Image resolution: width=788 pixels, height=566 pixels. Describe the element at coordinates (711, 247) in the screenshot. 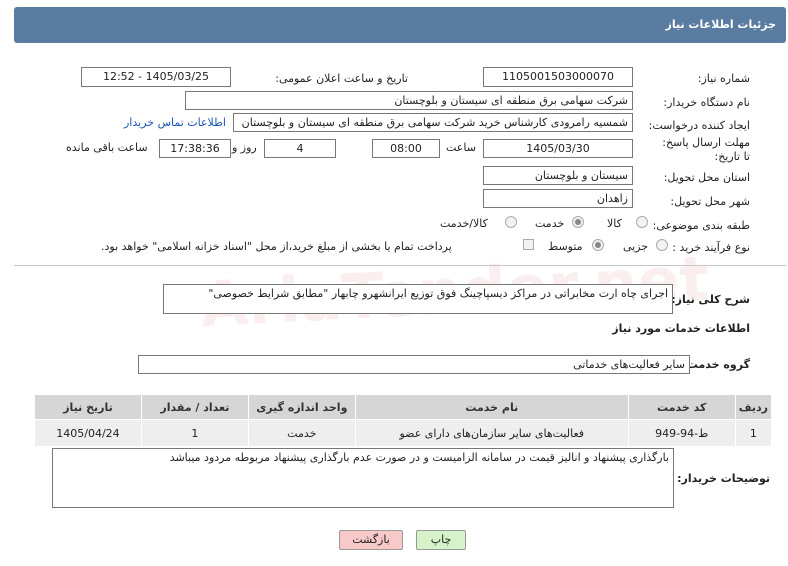

I see `process-label: نوع فرآیند خرید :` at that location.